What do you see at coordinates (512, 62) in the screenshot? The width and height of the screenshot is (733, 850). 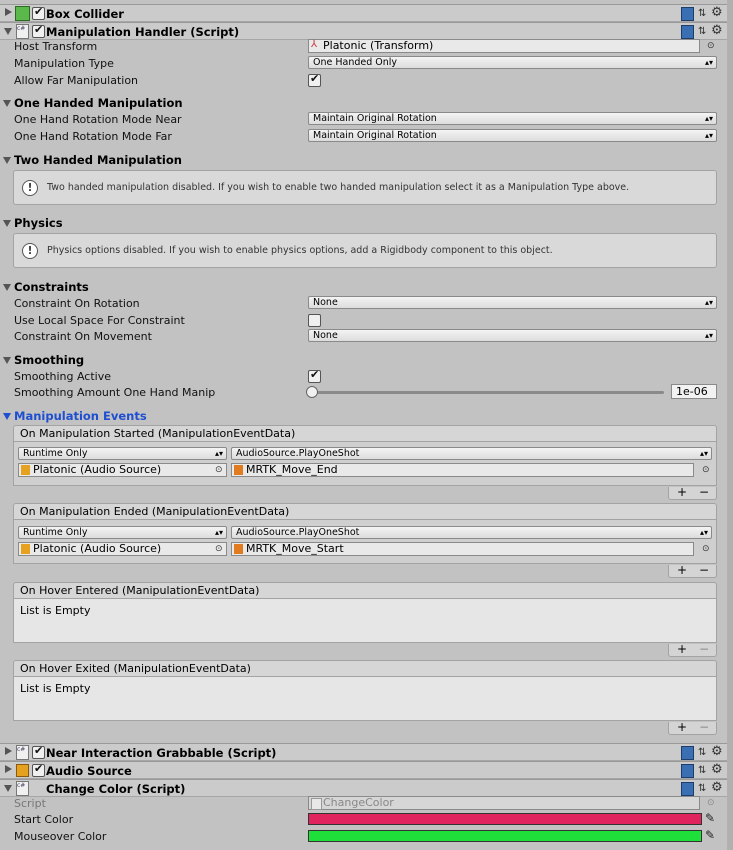 I see `manipulation-type-dropdown: One Handed Only ▴▾` at bounding box center [512, 62].